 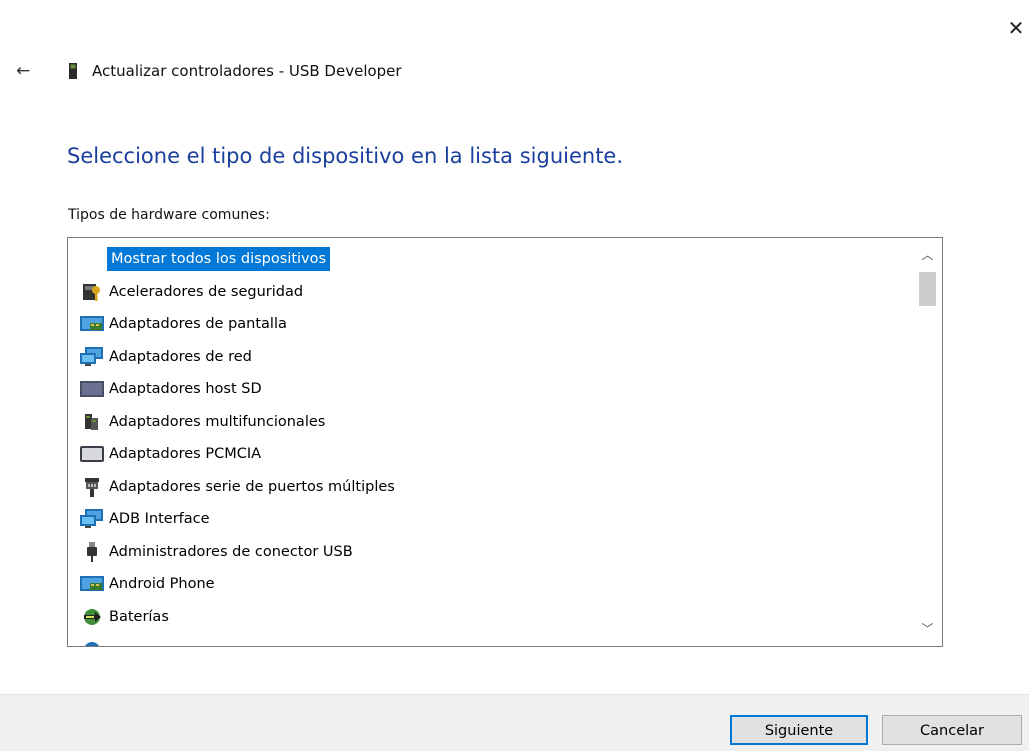 What do you see at coordinates (490, 584) in the screenshot?
I see `list-item-android-phone: Android Phone` at bounding box center [490, 584].